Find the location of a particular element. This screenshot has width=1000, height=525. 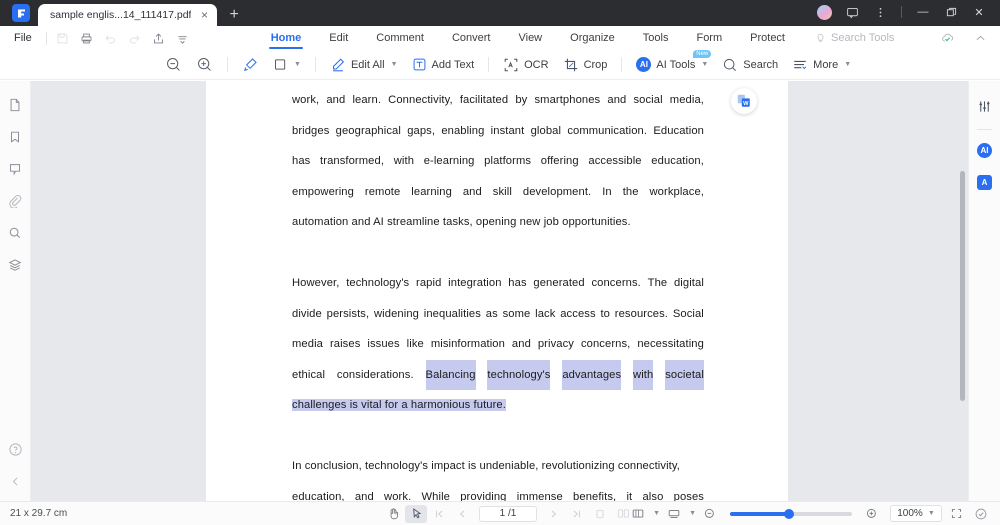

status-check-button is located at coordinates (981, 514).